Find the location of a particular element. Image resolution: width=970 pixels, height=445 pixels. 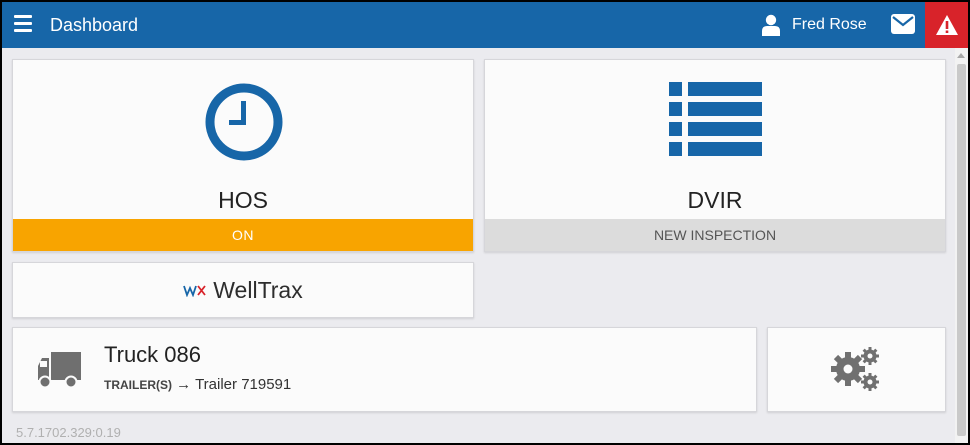

vehicle-card: Truck 086 TRAILER(S) → Trailer 719591 is located at coordinates (384, 369).